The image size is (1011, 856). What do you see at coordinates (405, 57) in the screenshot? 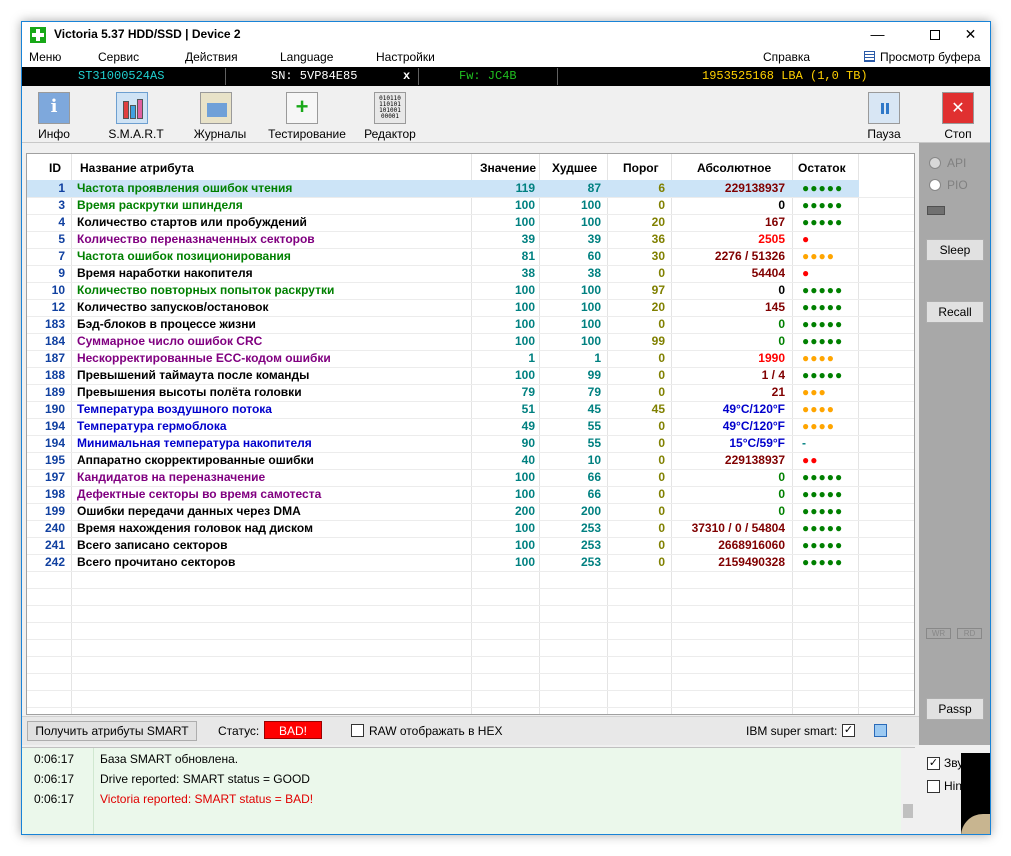
I see `menu-settings: Настройки` at bounding box center [405, 57].